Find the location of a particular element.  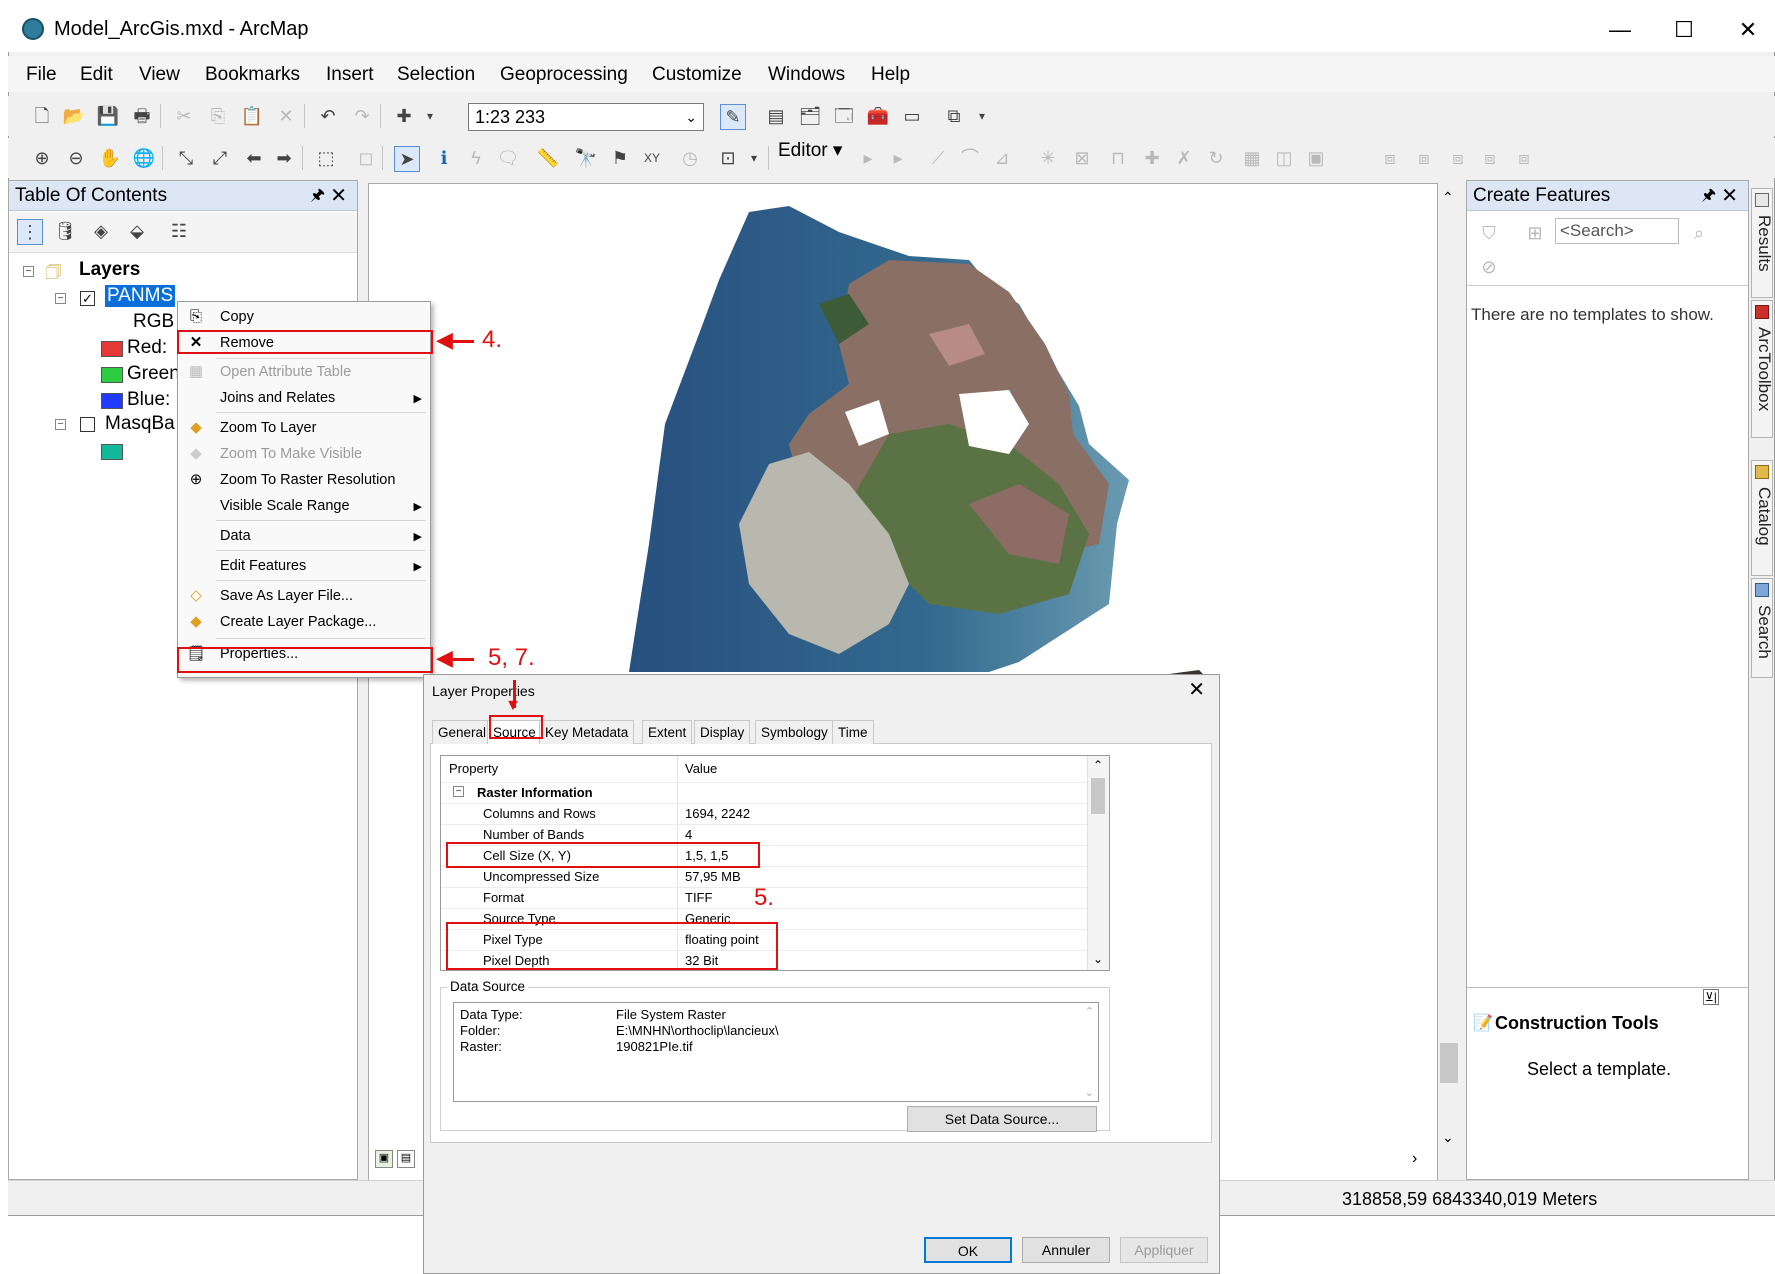

menu-edit-features: Edit Features is located at coordinates (263, 566).